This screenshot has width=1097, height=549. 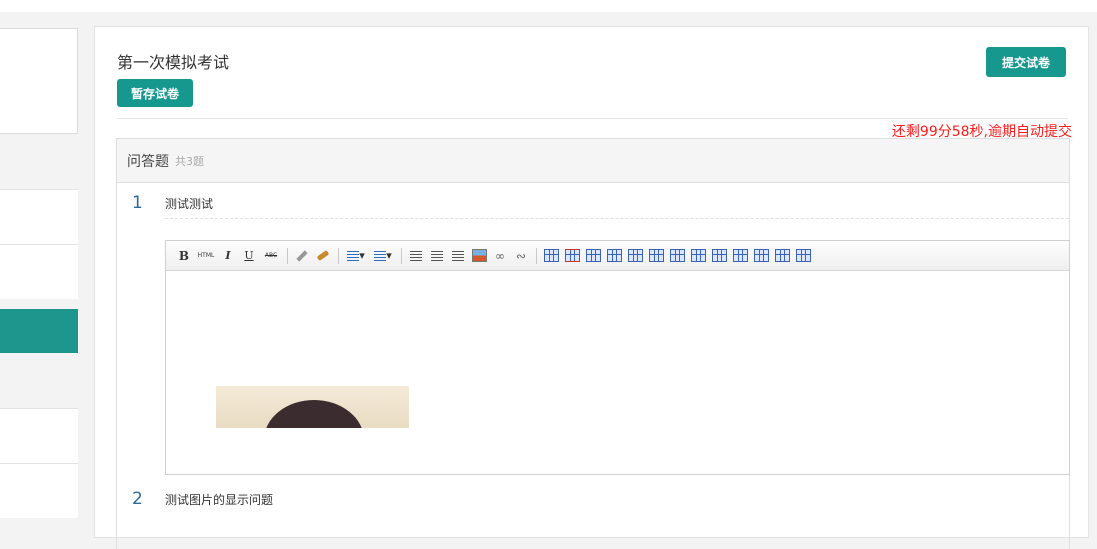 What do you see at coordinates (173, 62) in the screenshot?
I see `exam-title: 第一次模拟考试` at bounding box center [173, 62].